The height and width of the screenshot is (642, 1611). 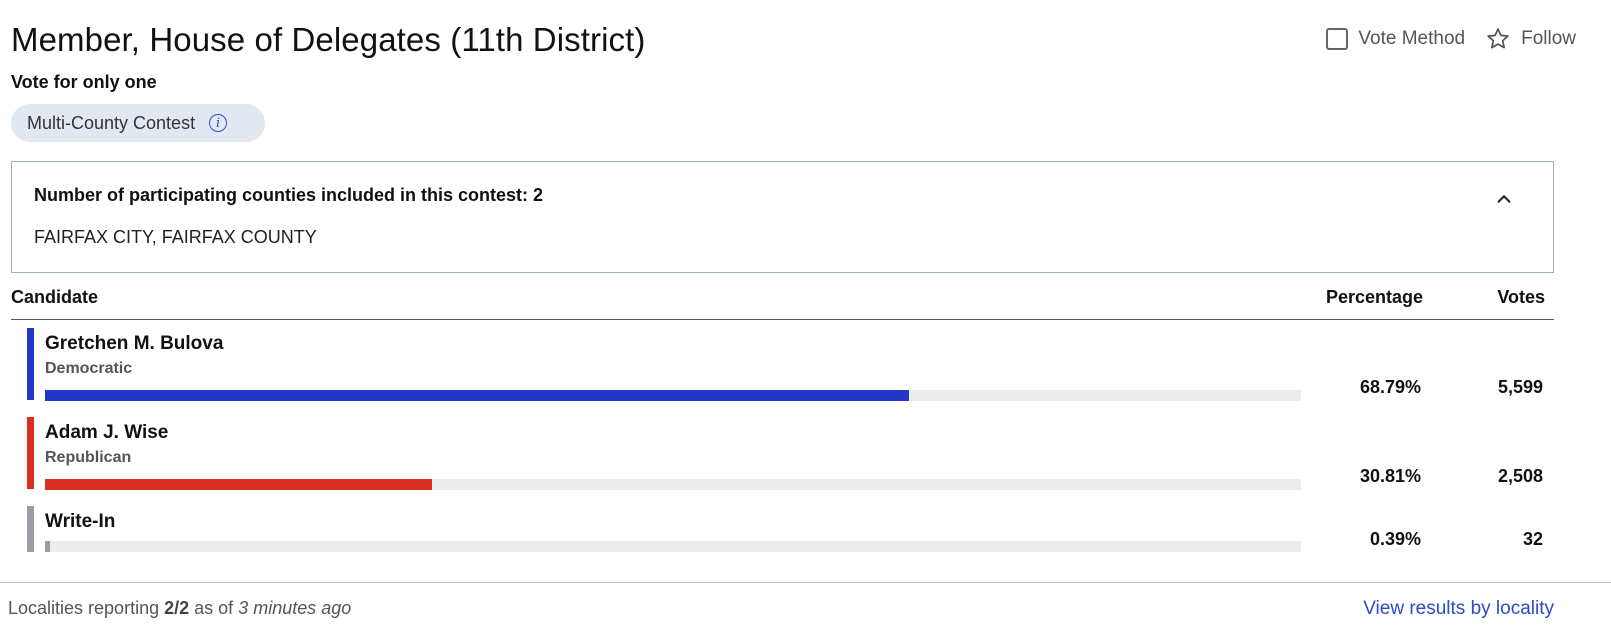 I want to click on header-percentage: Percentage, so click(x=1374, y=297).